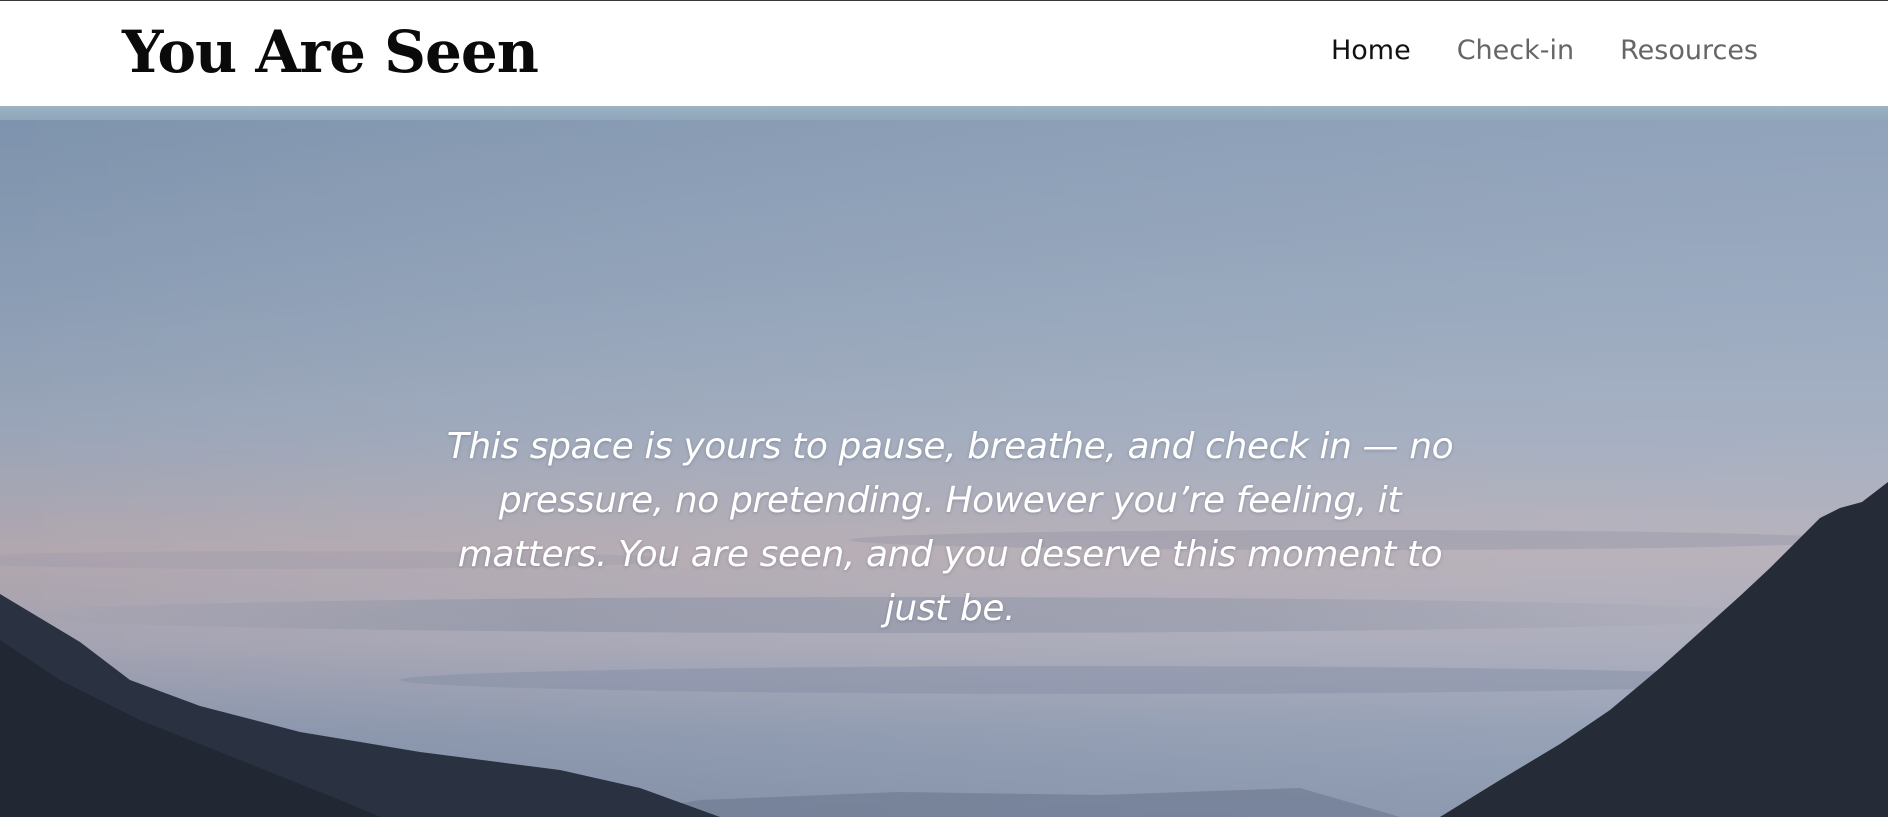 This screenshot has height=817, width=1888. Describe the element at coordinates (1371, 50) in the screenshot. I see `nav-home: Home` at that location.